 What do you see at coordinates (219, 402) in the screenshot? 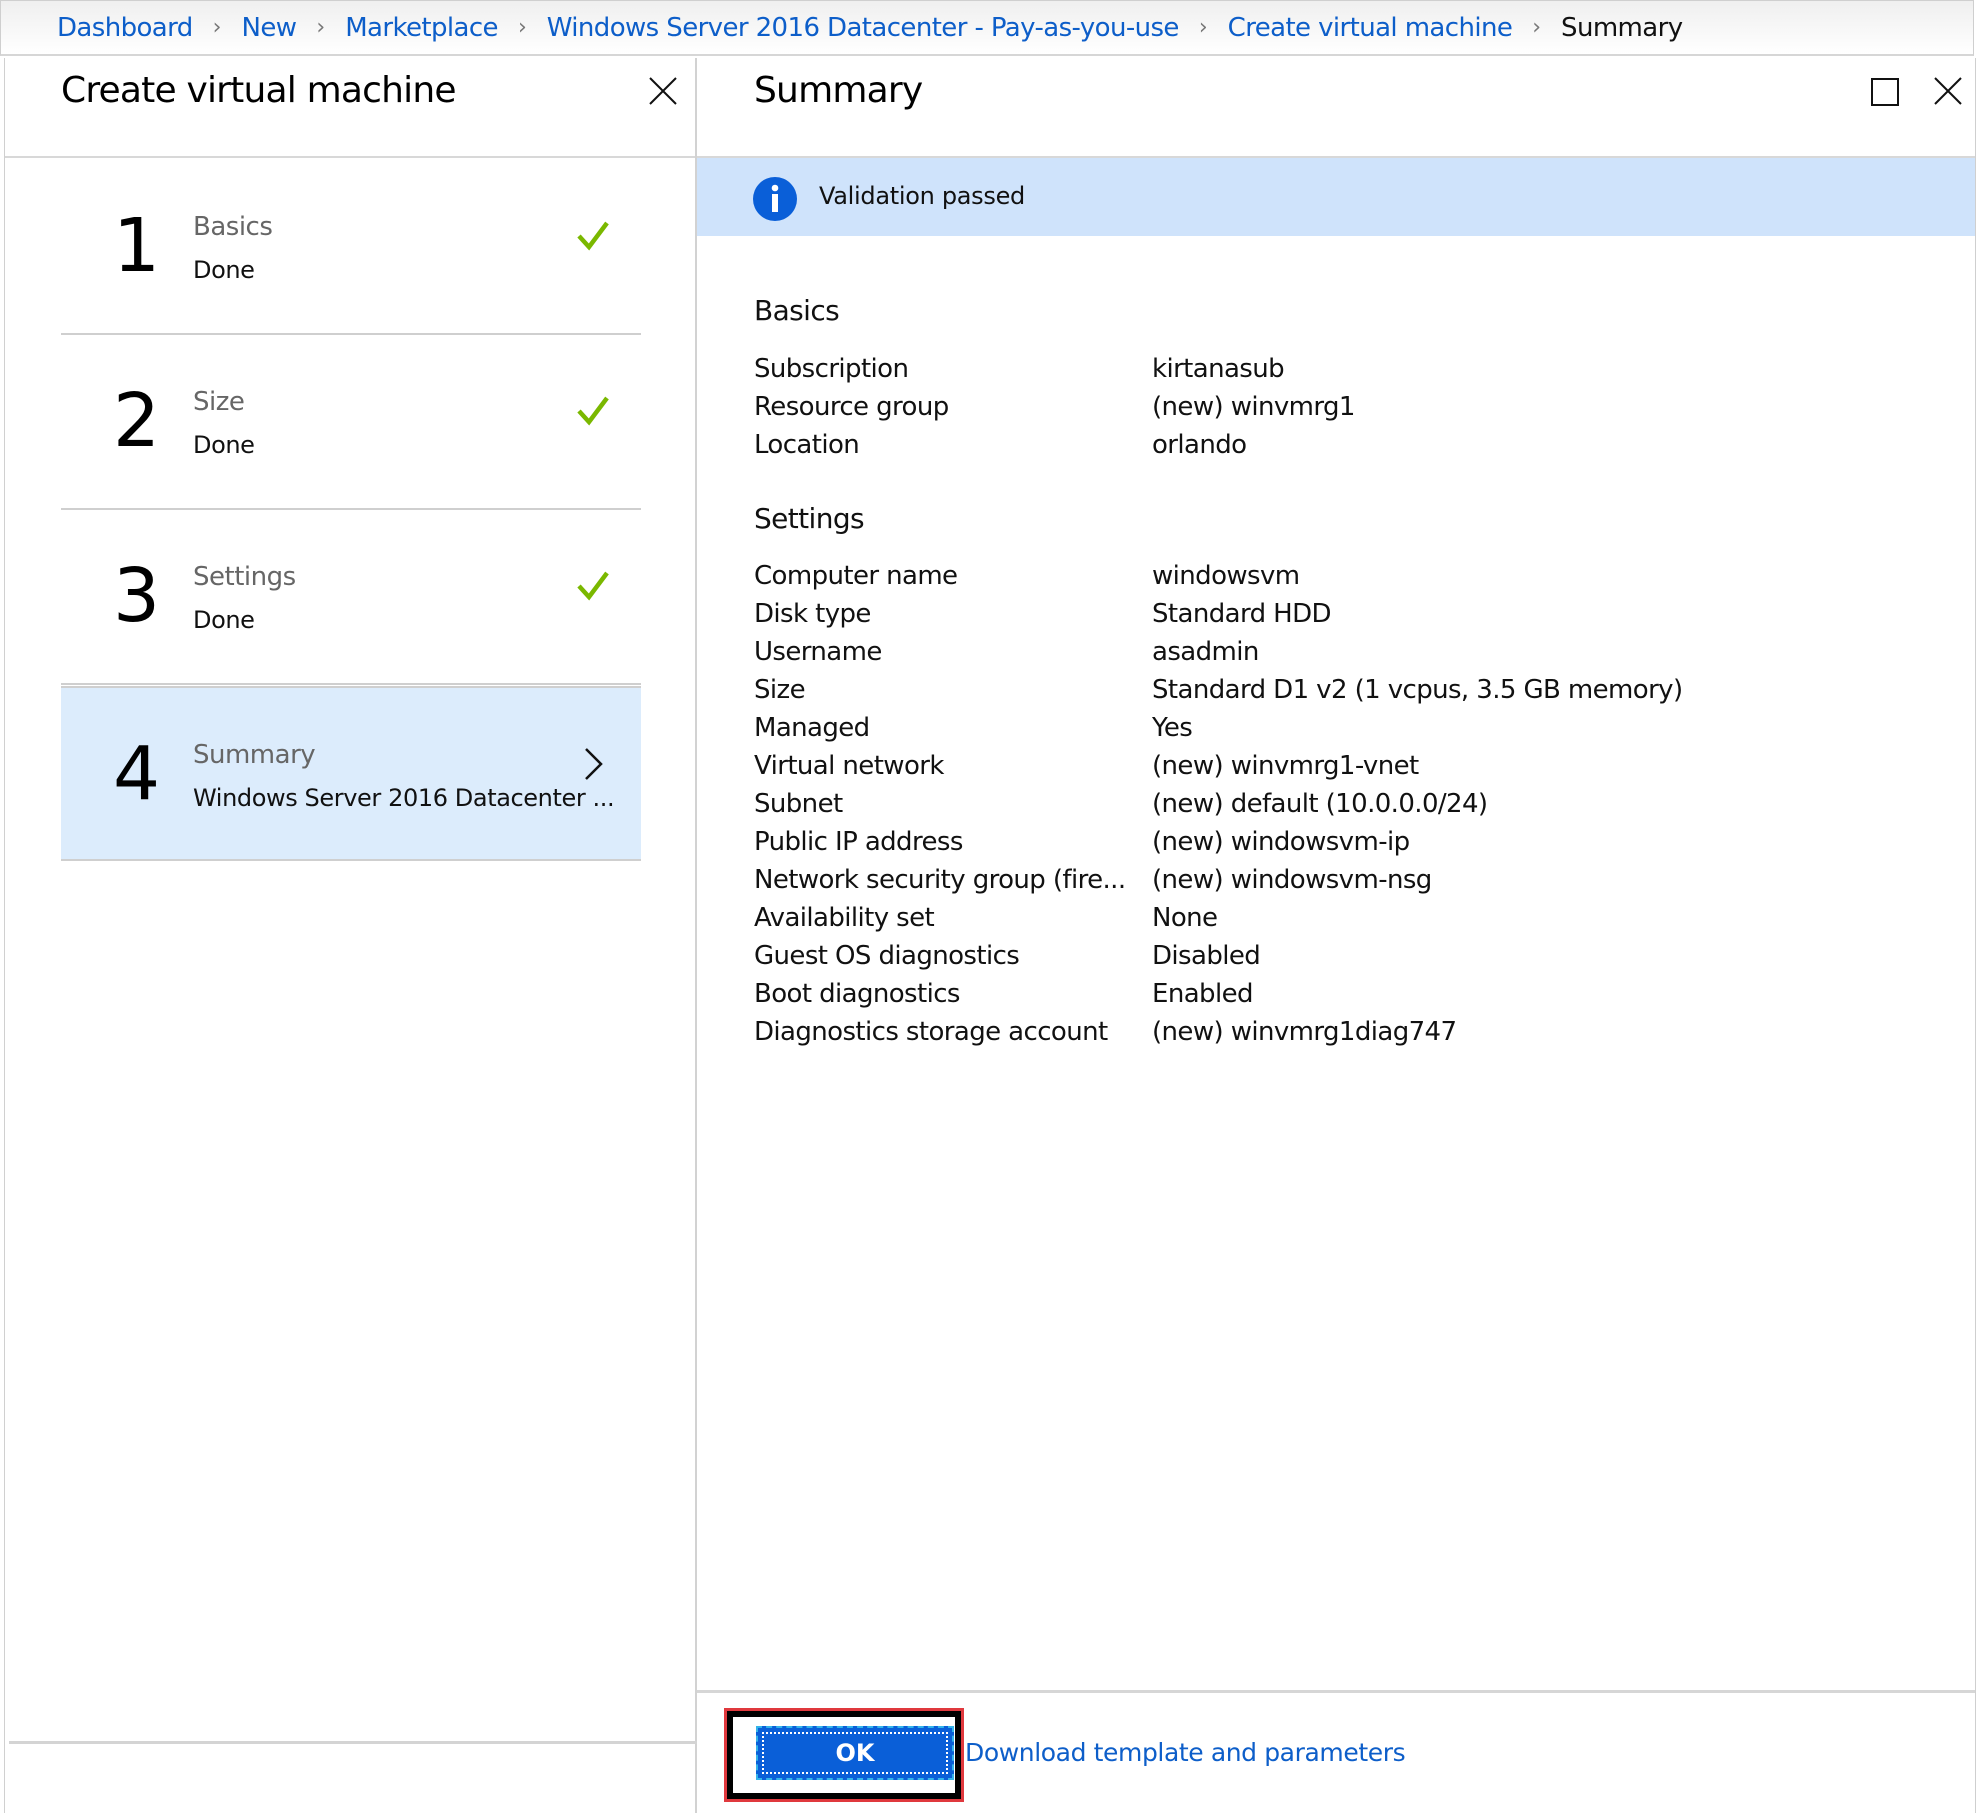
I see `step-title: Size` at bounding box center [219, 402].